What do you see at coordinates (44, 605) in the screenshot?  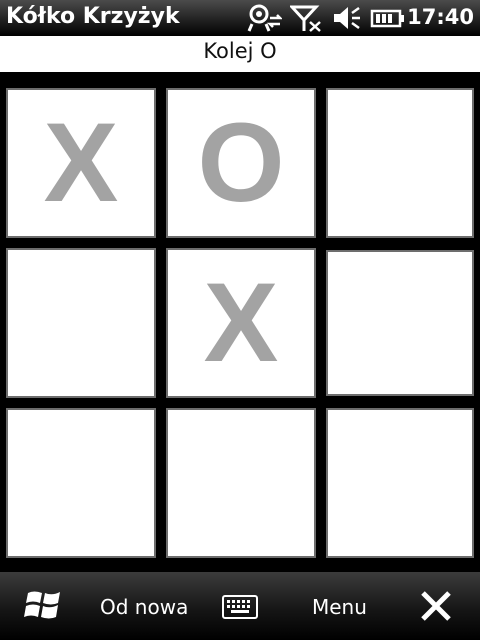 I see `windows-start-icon` at bounding box center [44, 605].